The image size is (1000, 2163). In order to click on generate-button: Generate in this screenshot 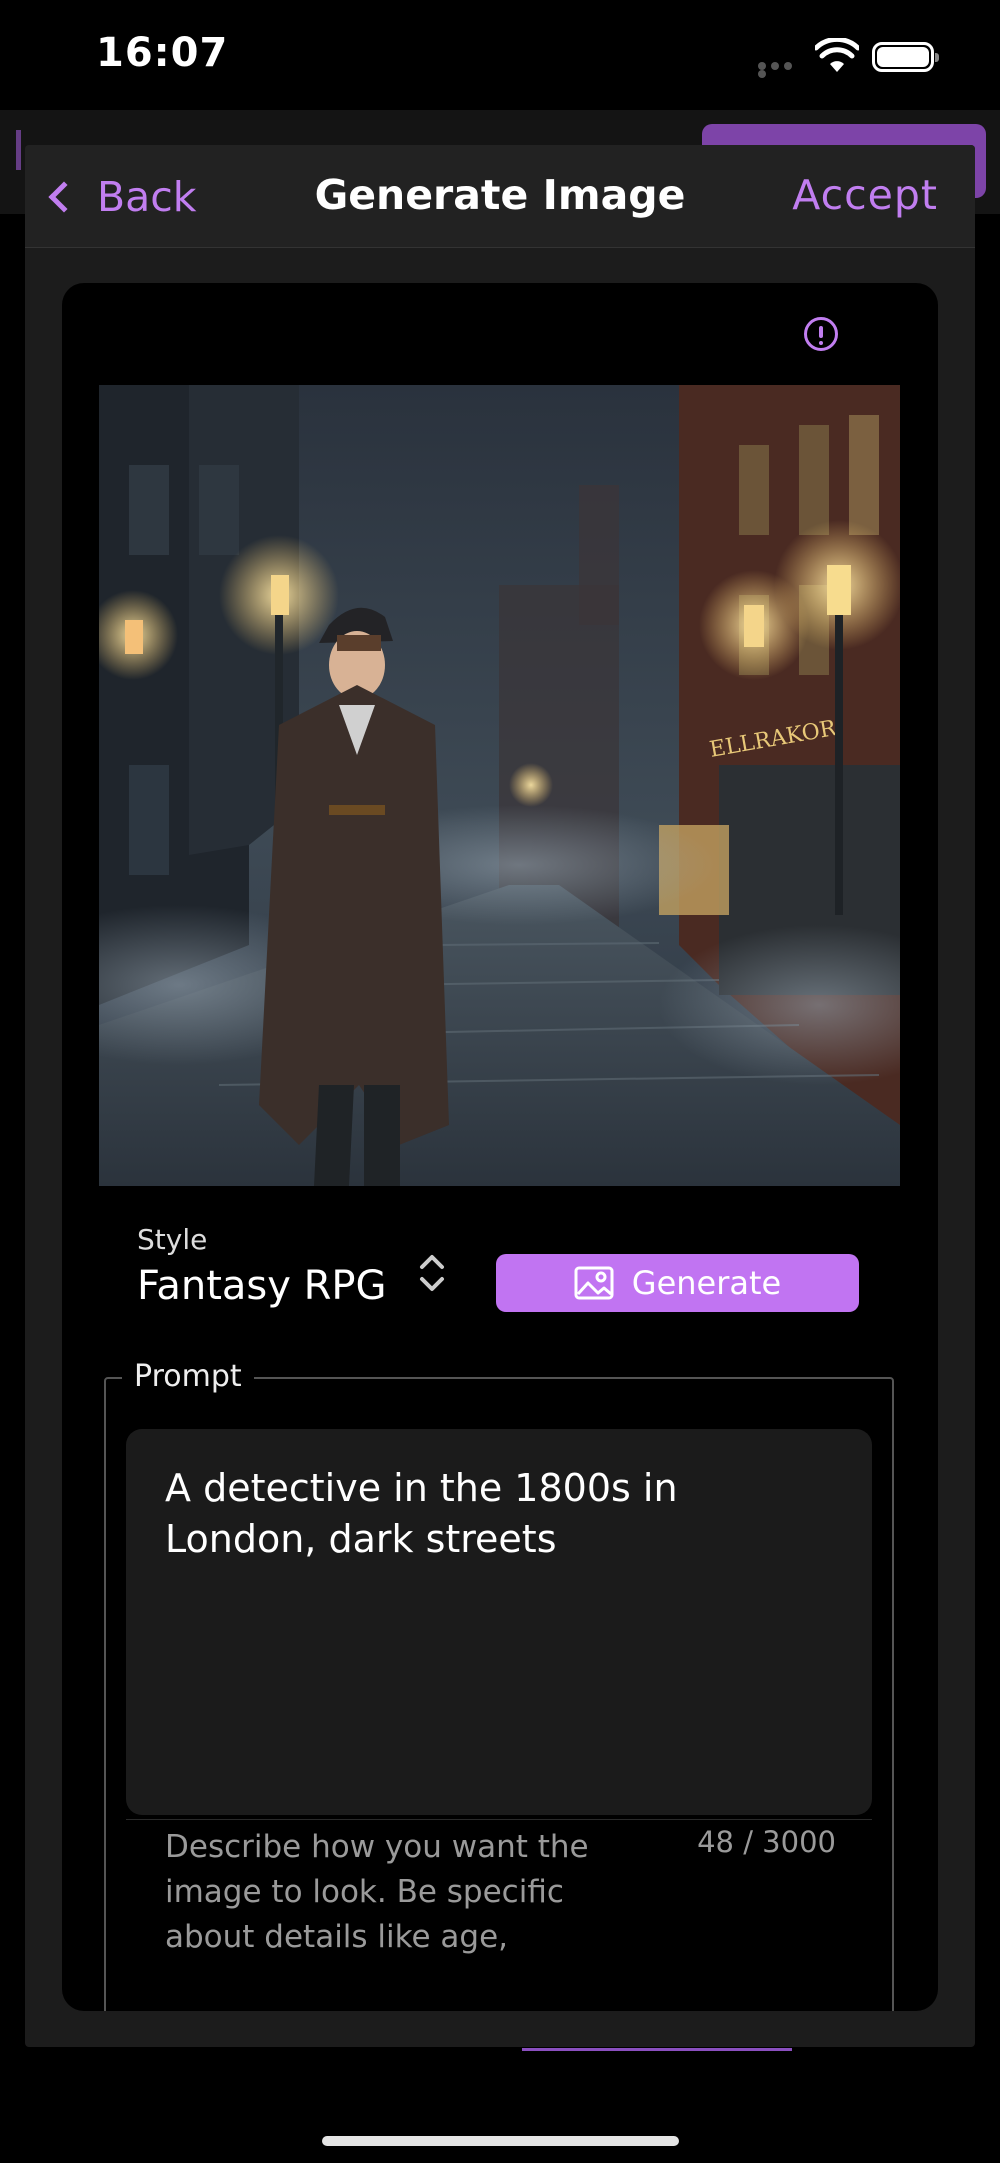, I will do `click(677, 1283)`.